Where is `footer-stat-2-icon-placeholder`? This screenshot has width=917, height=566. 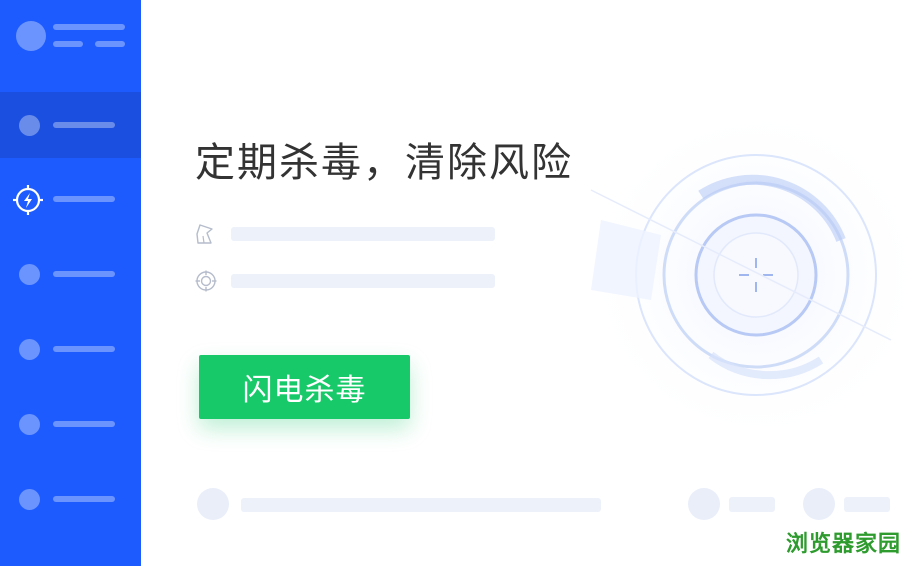 footer-stat-2-icon-placeholder is located at coordinates (819, 504).